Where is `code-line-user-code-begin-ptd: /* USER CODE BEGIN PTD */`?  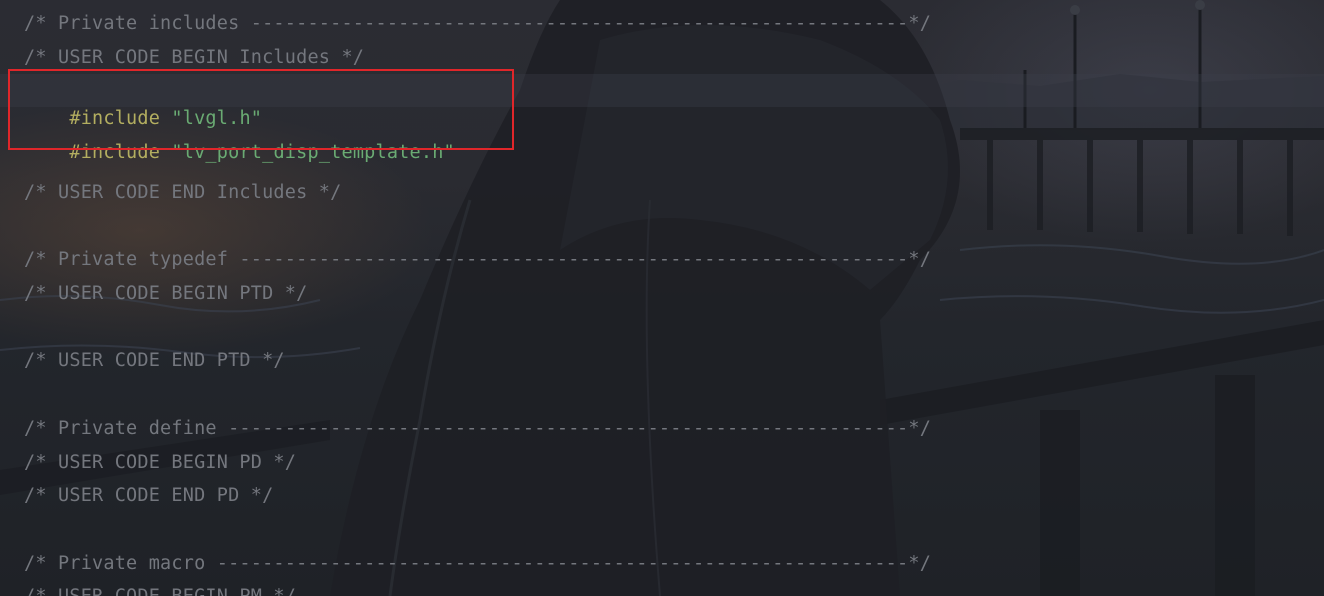 code-line-user-code-begin-ptd: /* USER CODE BEGIN PTD */ is located at coordinates (165, 294).